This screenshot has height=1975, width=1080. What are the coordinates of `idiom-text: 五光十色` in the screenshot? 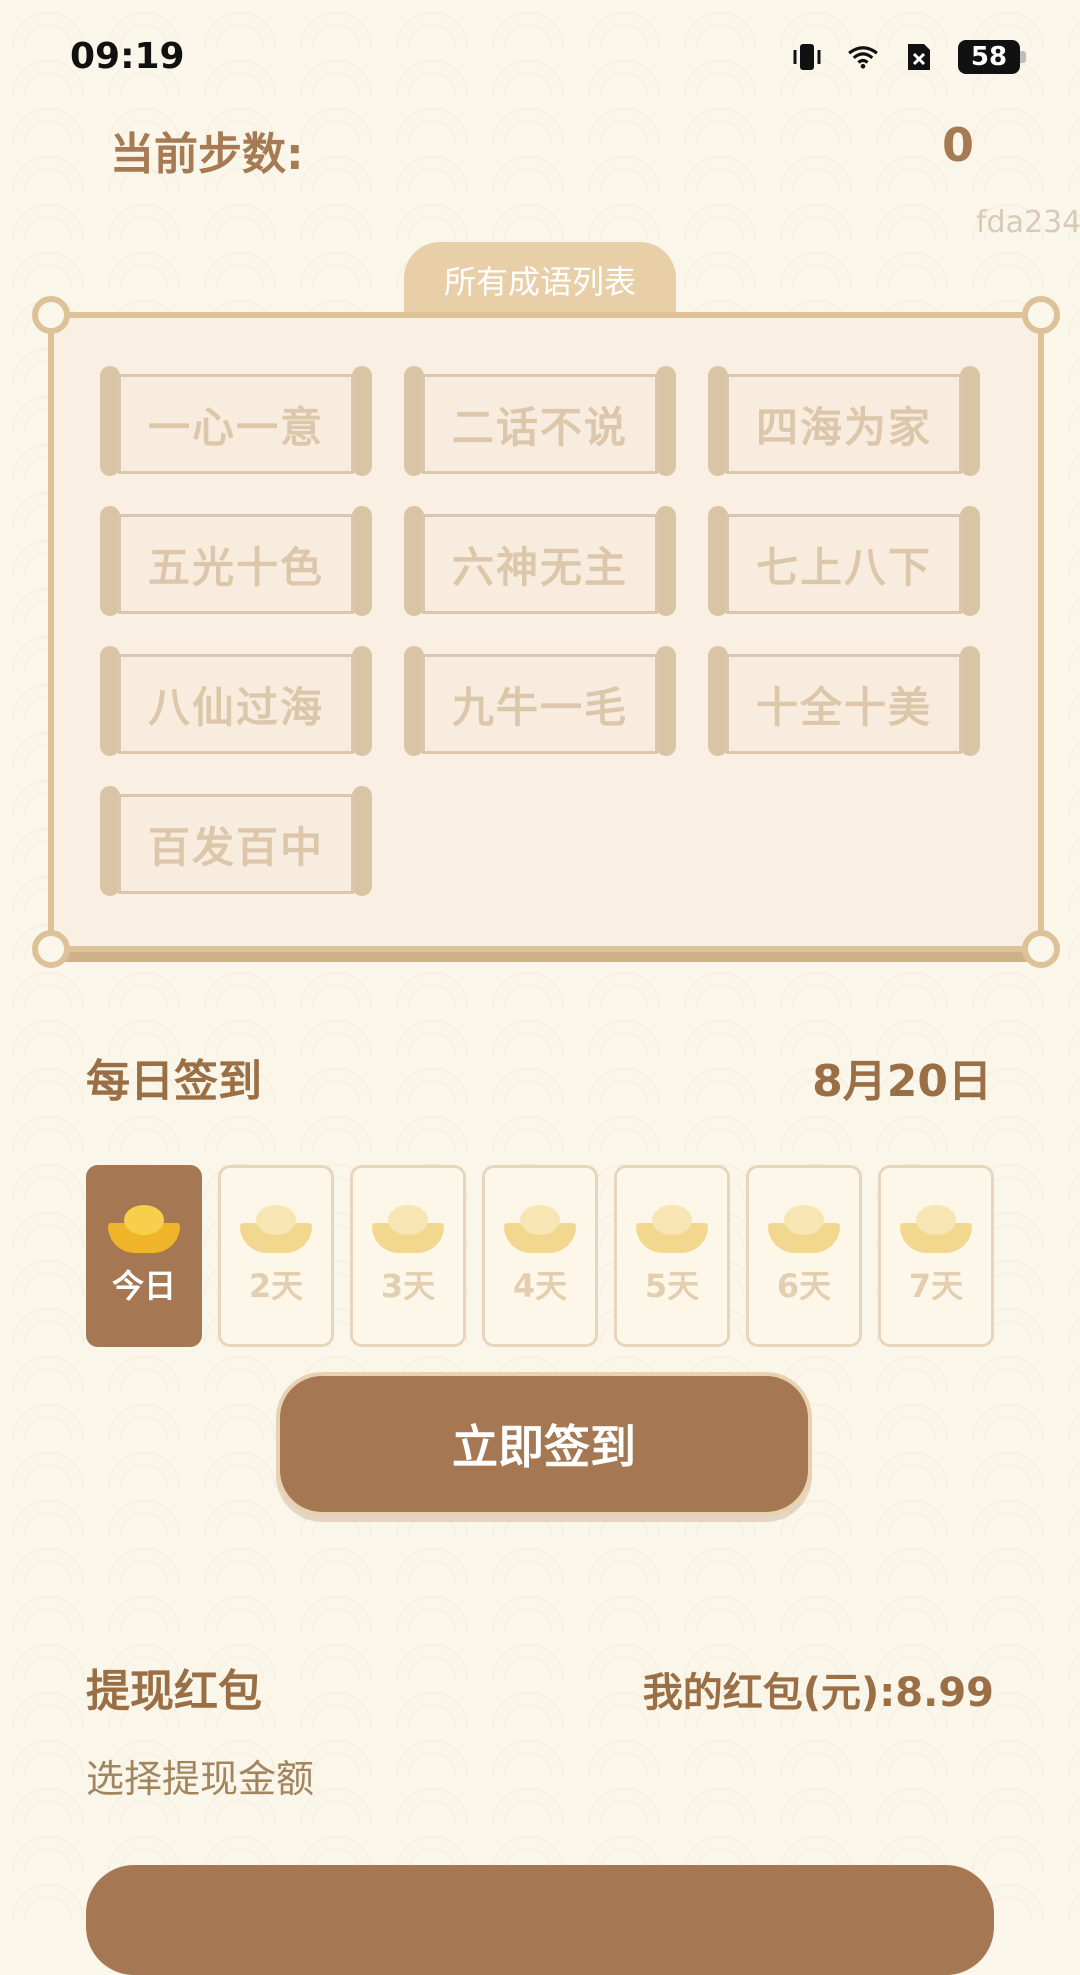 It's located at (236, 564).